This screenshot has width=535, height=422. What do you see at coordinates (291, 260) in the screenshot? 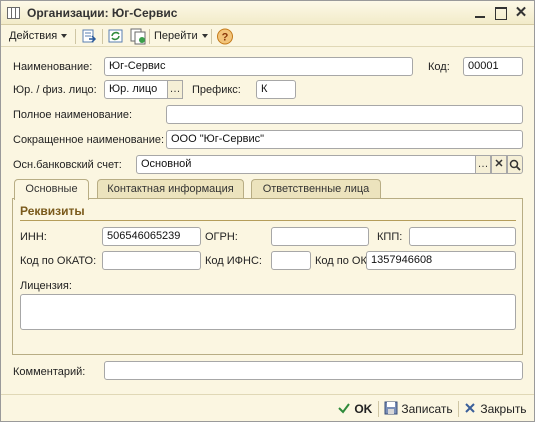
I see `ifns-field` at bounding box center [291, 260].